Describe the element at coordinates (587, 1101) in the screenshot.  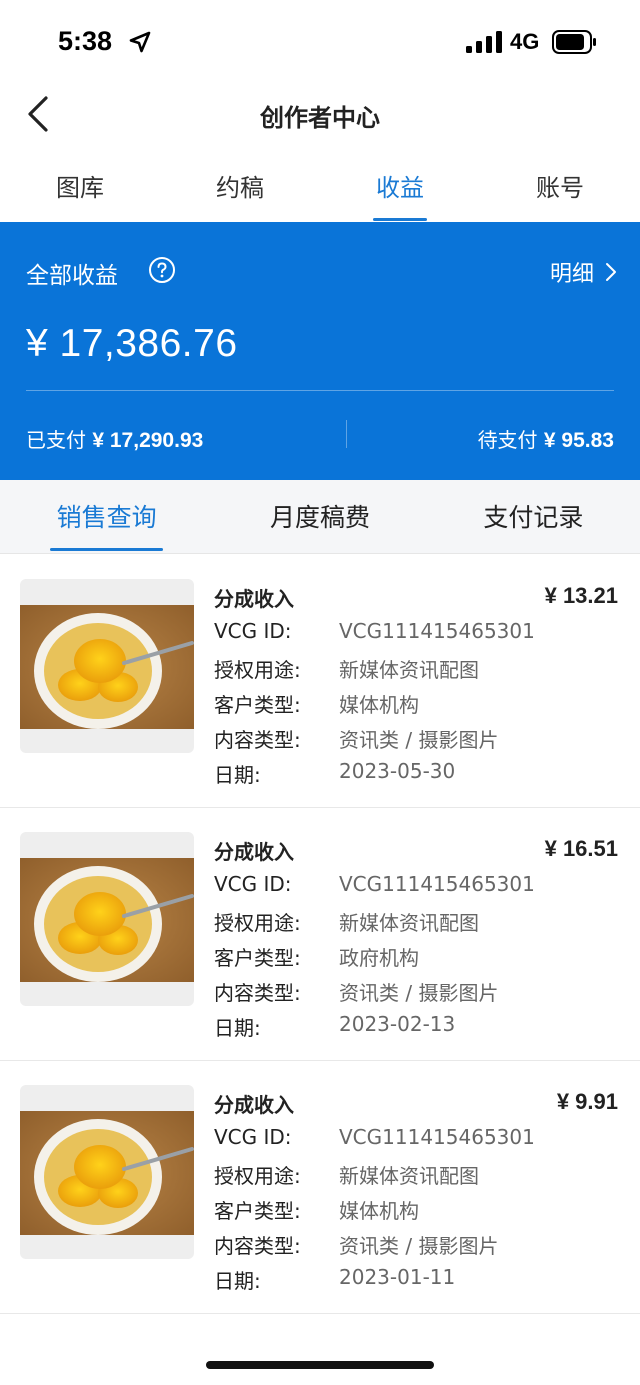
I see `record-amount: ¥ 9.91` at that location.